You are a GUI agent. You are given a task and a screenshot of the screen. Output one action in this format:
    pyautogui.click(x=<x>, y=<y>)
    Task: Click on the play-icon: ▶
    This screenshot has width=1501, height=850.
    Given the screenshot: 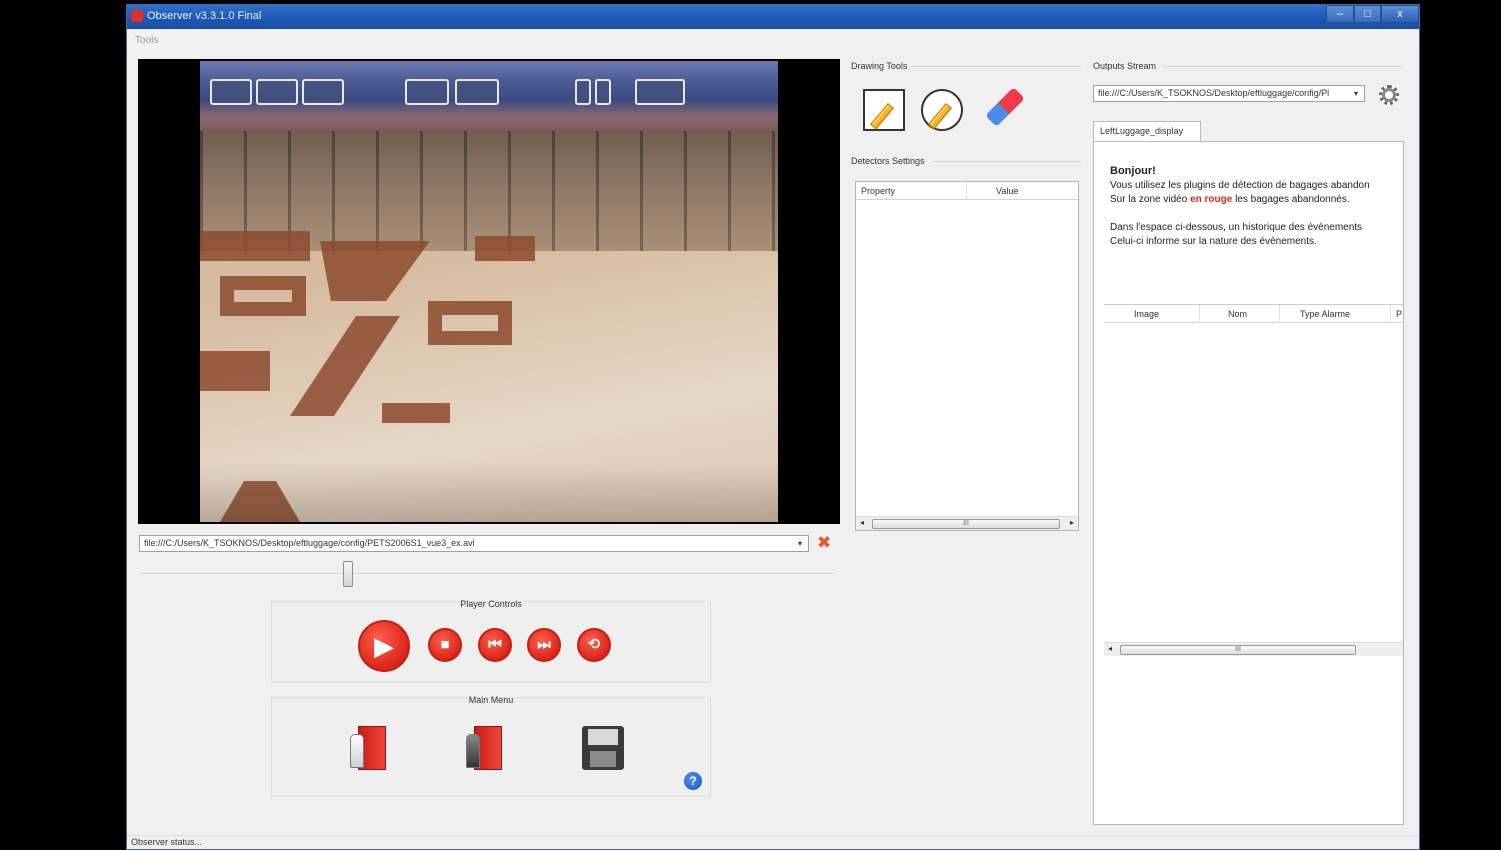 What is the action you would take?
    pyautogui.click(x=384, y=646)
    